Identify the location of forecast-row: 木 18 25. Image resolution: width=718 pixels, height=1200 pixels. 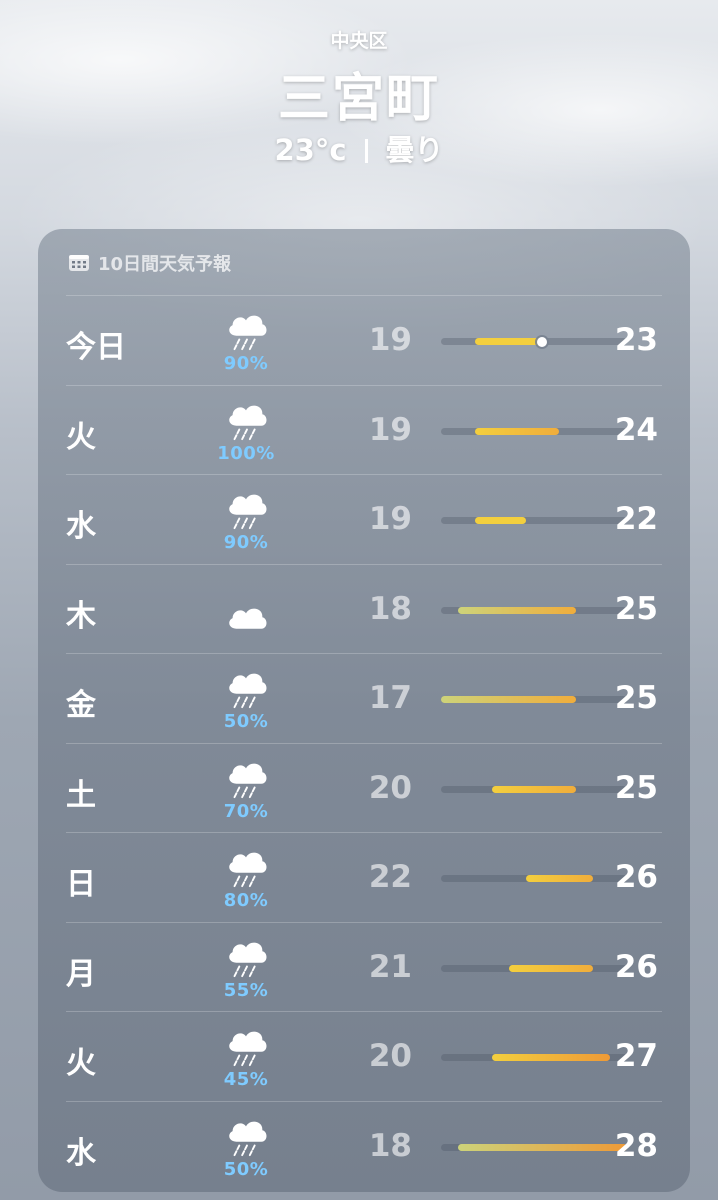
(364, 608).